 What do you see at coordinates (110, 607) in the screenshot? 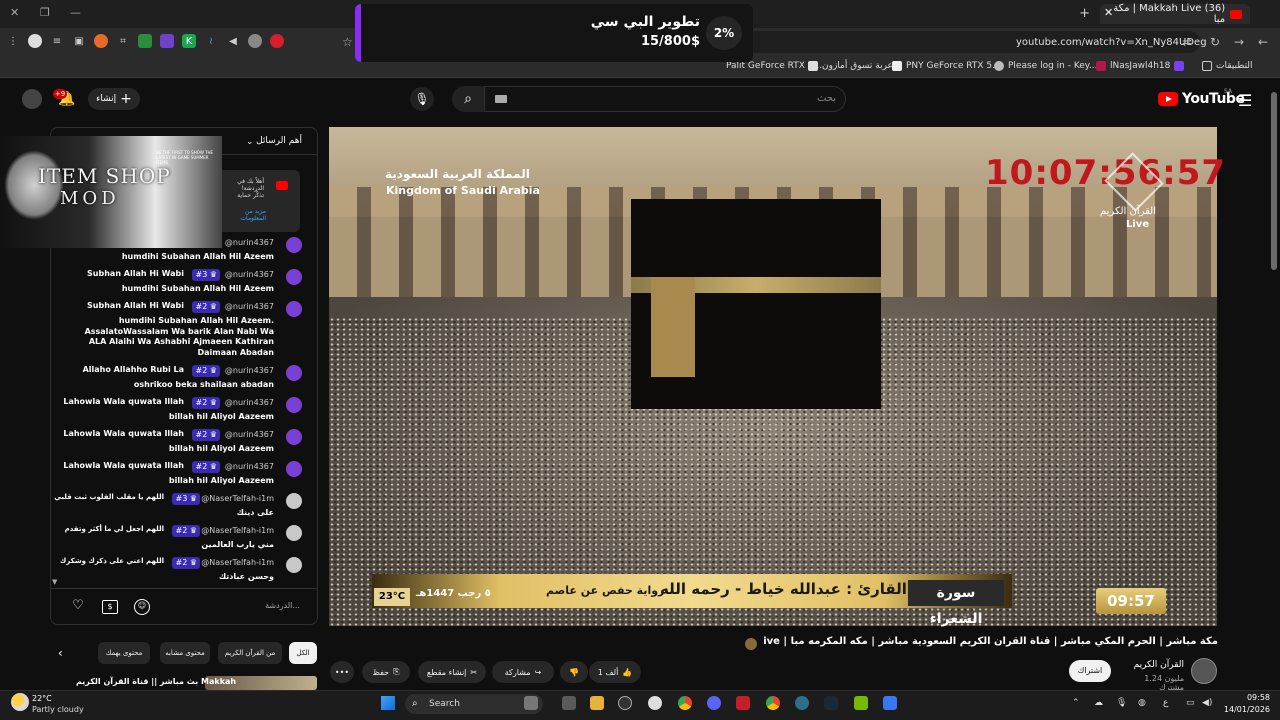
I see `super-chat-icon: $` at bounding box center [110, 607].